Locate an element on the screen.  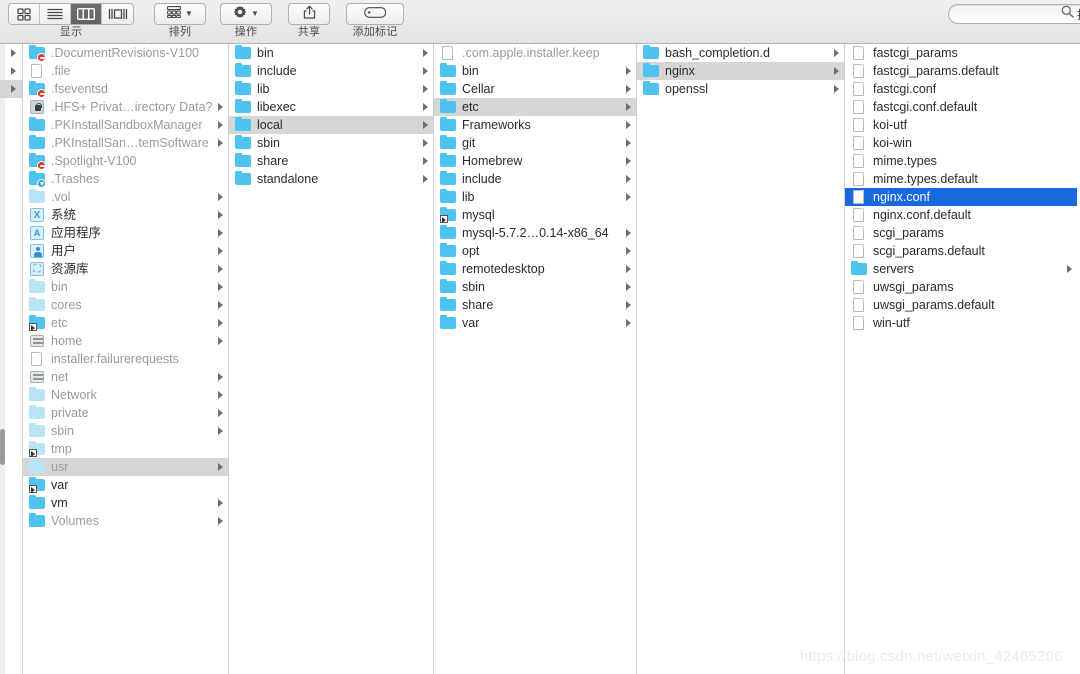
icon-grid-icon is located at coordinates (24, 14).